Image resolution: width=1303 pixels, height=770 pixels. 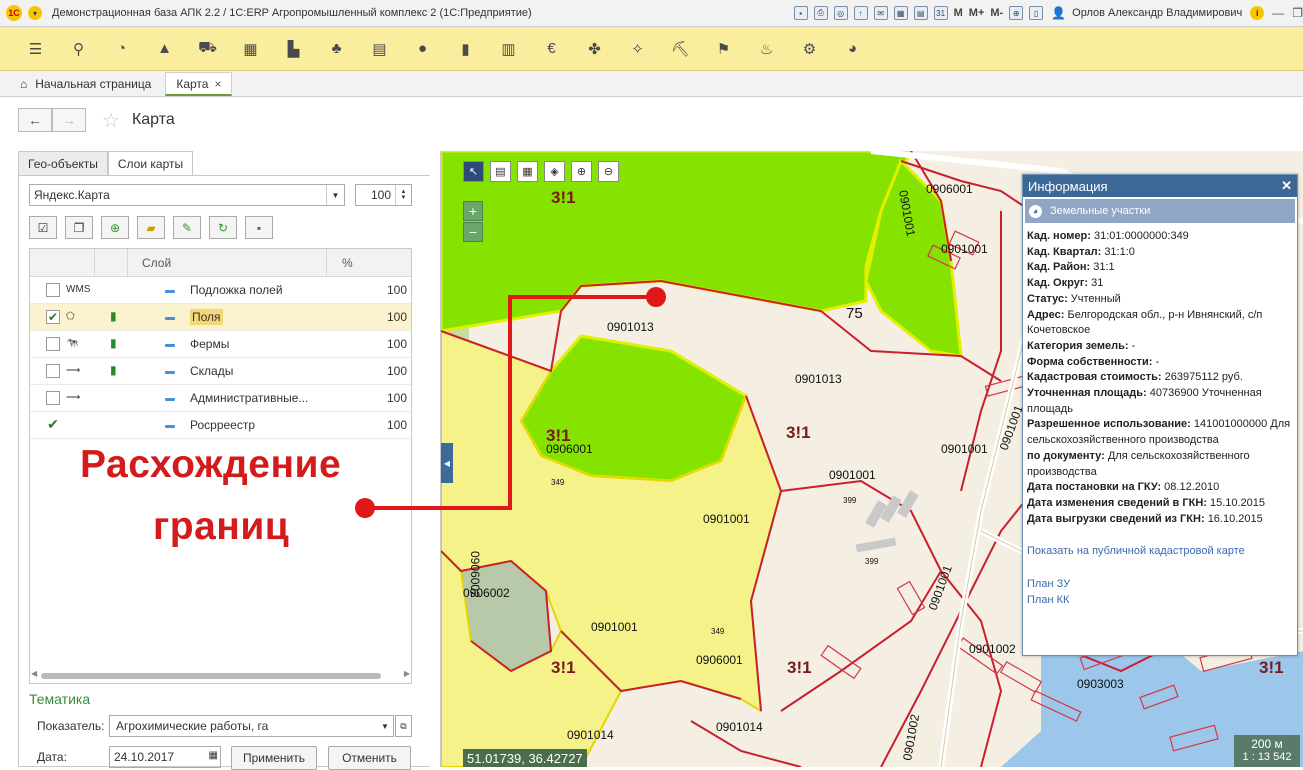 What do you see at coordinates (1297, 13) in the screenshot?
I see `restore-button: ❐` at bounding box center [1297, 13].